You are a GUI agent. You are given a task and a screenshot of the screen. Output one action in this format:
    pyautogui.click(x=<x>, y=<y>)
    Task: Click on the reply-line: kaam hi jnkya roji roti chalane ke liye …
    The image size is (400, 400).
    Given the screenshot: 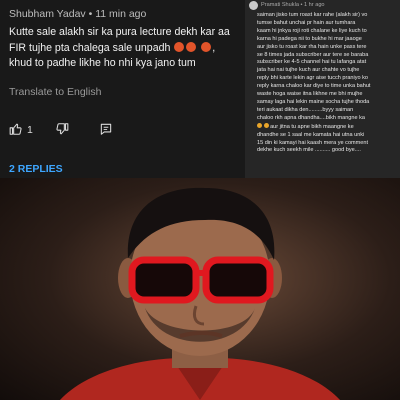 What is the action you would take?
    pyautogui.click(x=312, y=30)
    